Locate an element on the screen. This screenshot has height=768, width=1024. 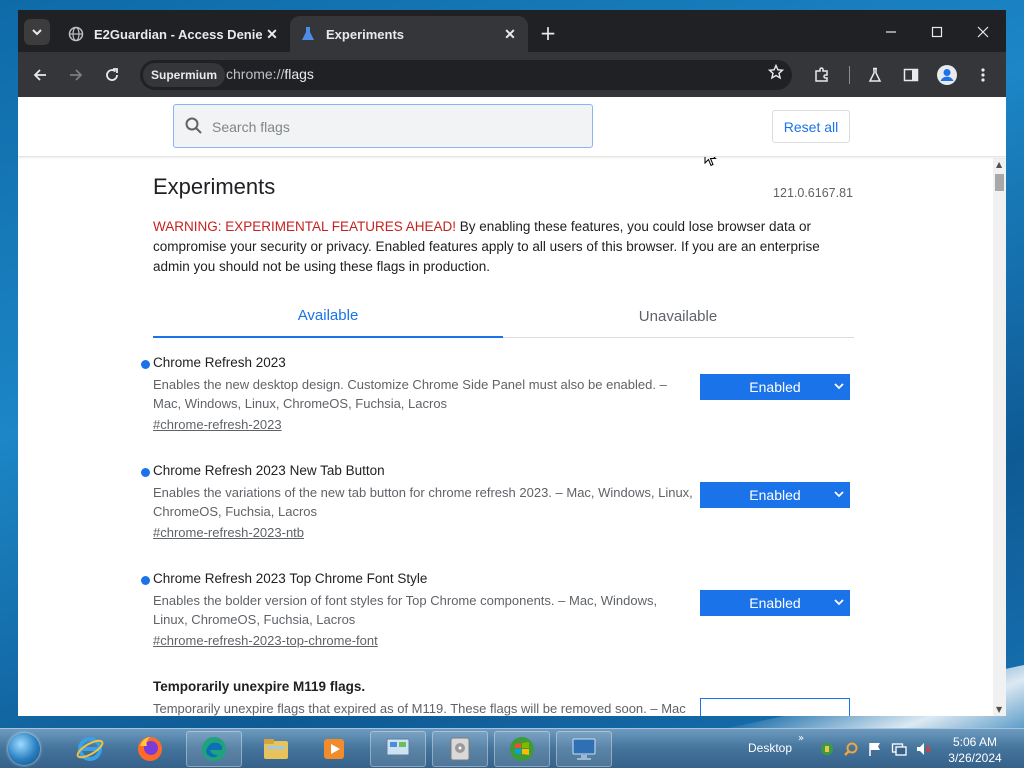
flag-tray-icon is located at coordinates (875, 749).